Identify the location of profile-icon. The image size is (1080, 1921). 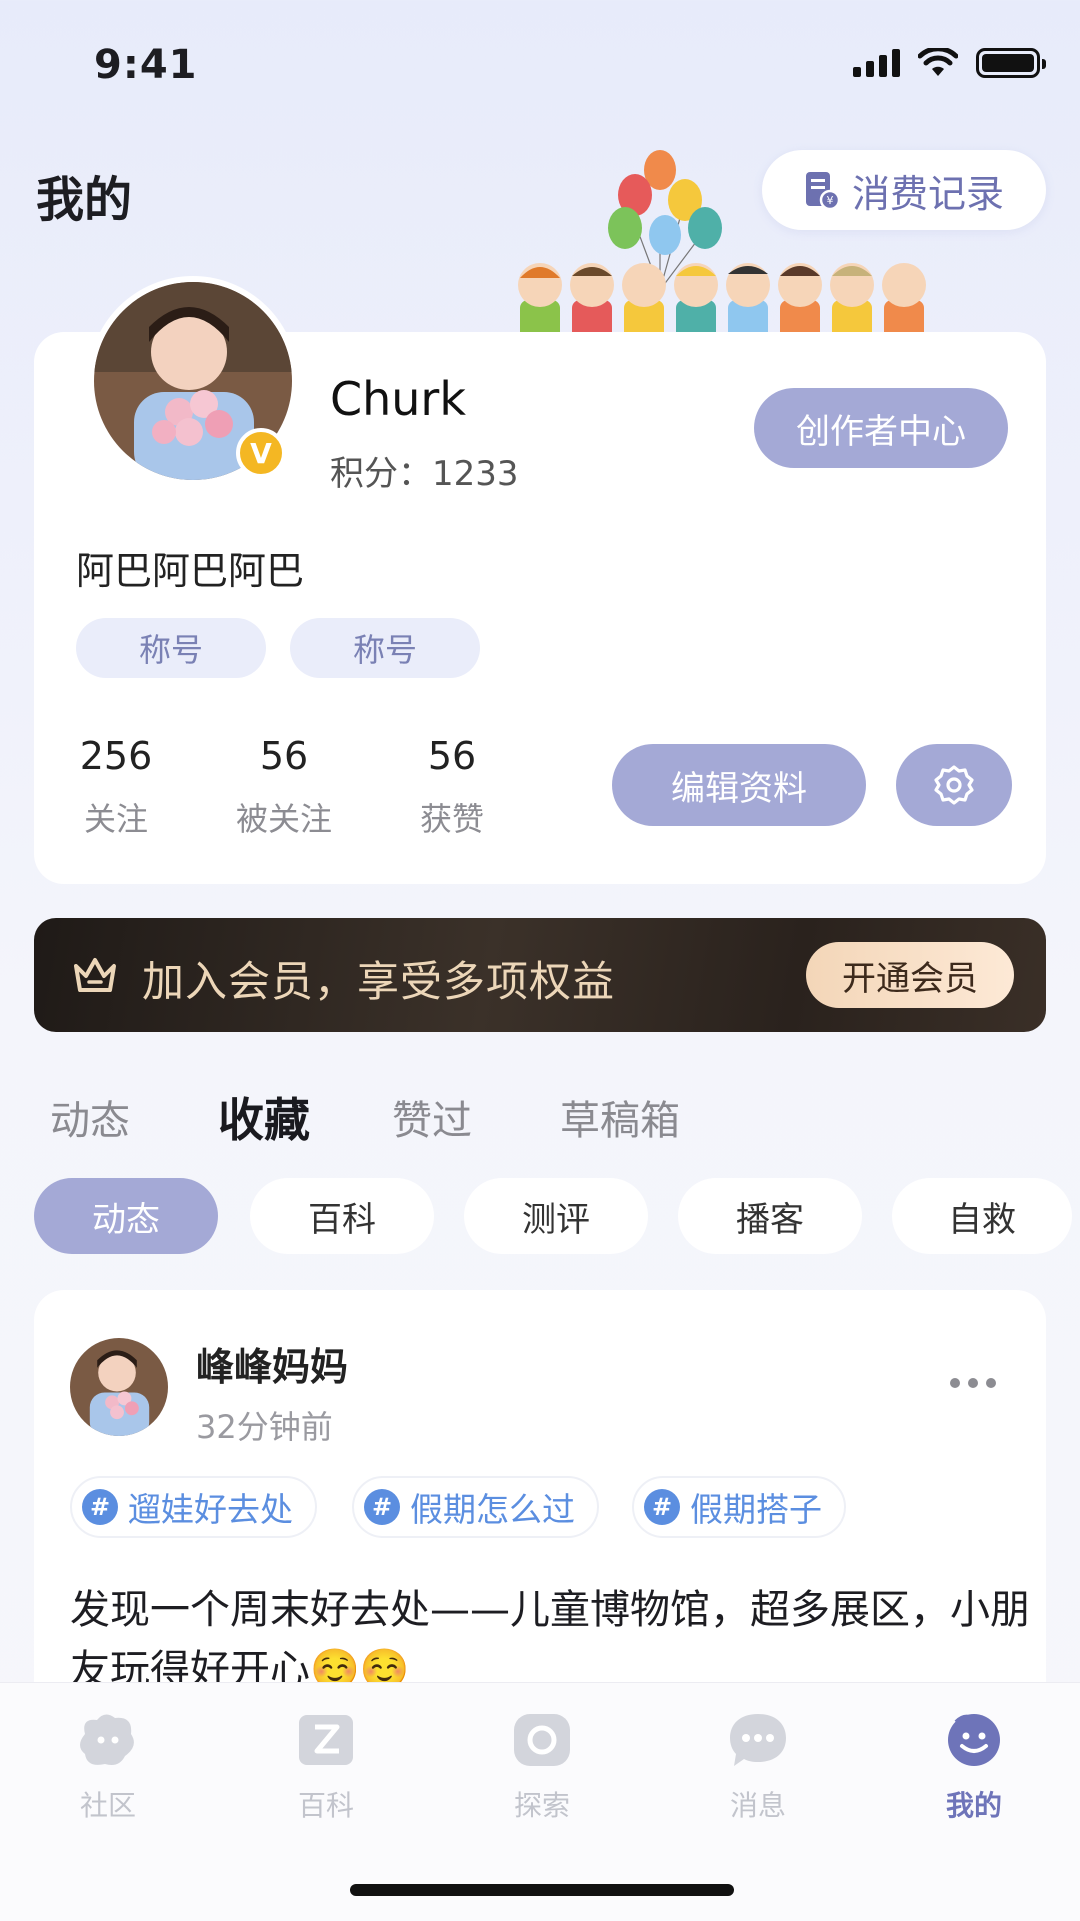
(974, 1740).